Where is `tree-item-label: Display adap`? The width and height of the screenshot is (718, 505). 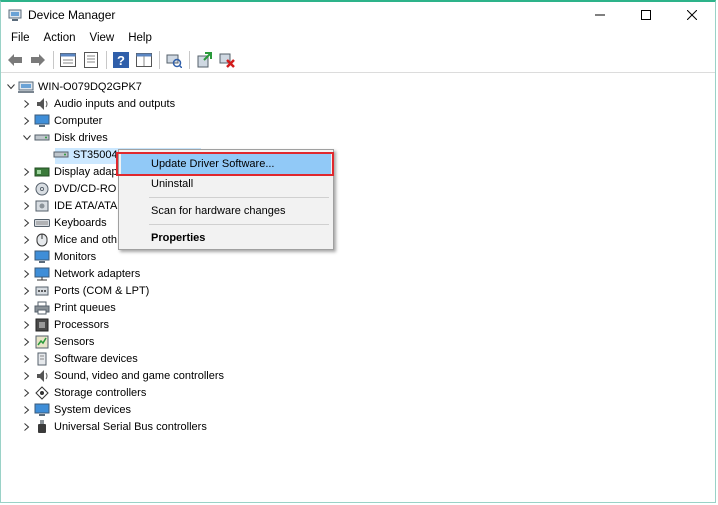 tree-item-label: Display adap is located at coordinates (86, 172).